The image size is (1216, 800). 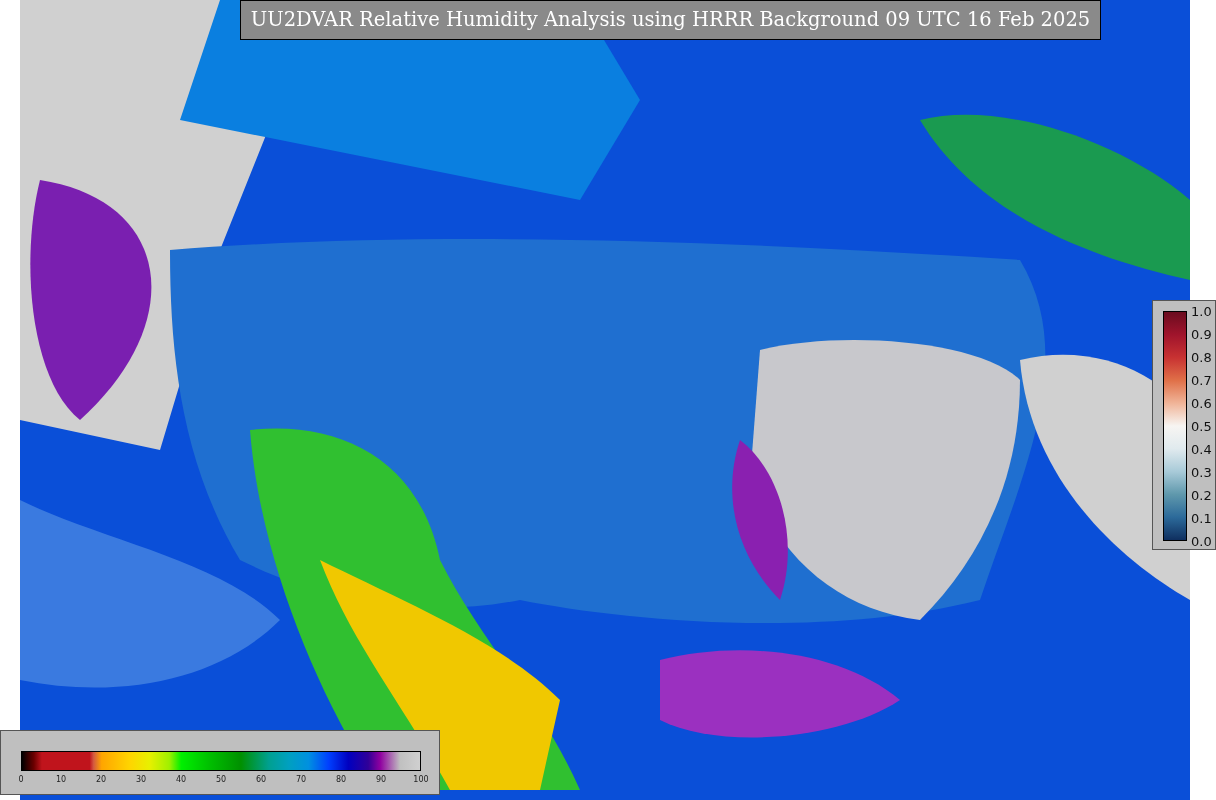 What do you see at coordinates (1201, 311) in the screenshot?
I see `scale-label: 1.0` at bounding box center [1201, 311].